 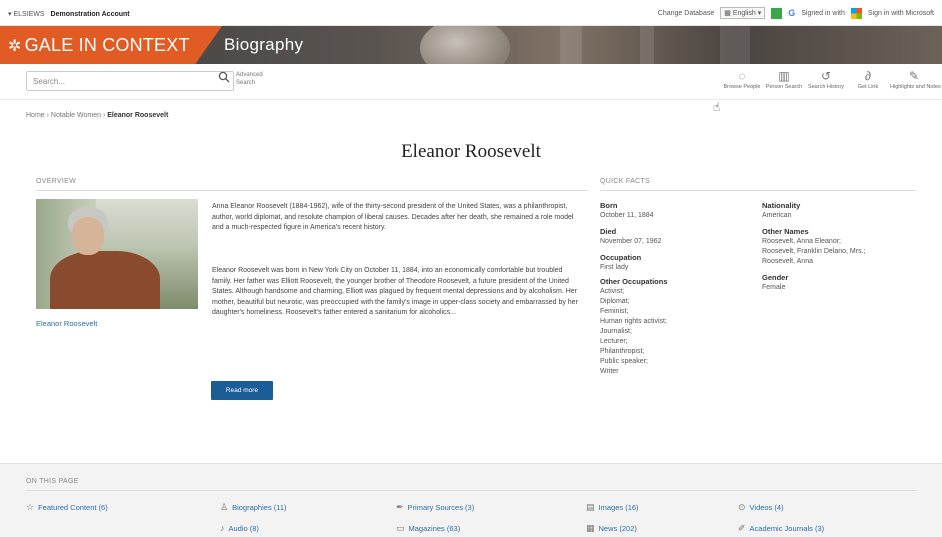 I want to click on breadcrumb-home: Home, so click(x=35, y=115).